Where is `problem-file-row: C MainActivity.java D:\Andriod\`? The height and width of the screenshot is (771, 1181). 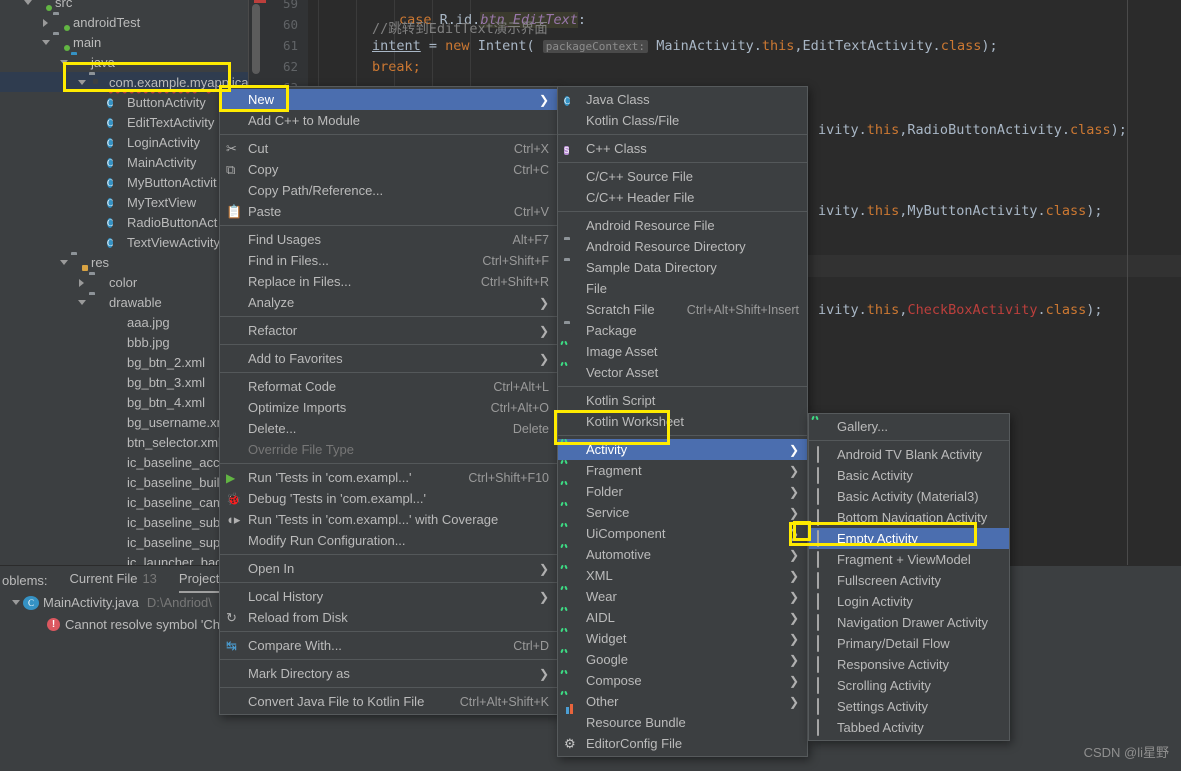 problem-file-row: C MainActivity.java D:\Andriod\ is located at coordinates (111, 602).